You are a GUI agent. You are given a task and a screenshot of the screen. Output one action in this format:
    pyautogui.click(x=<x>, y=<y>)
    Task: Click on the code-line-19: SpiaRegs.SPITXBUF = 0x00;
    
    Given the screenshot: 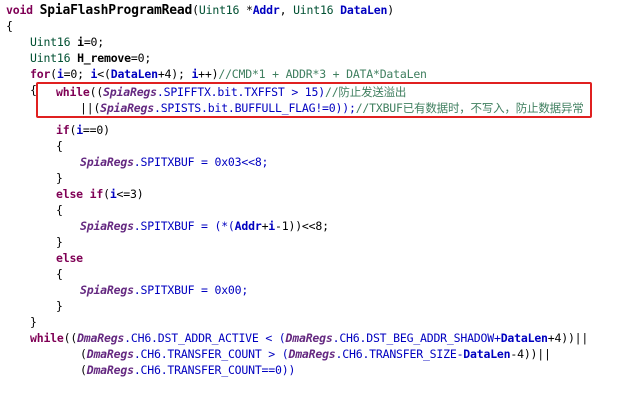 What is the action you would take?
    pyautogui.click(x=164, y=290)
    